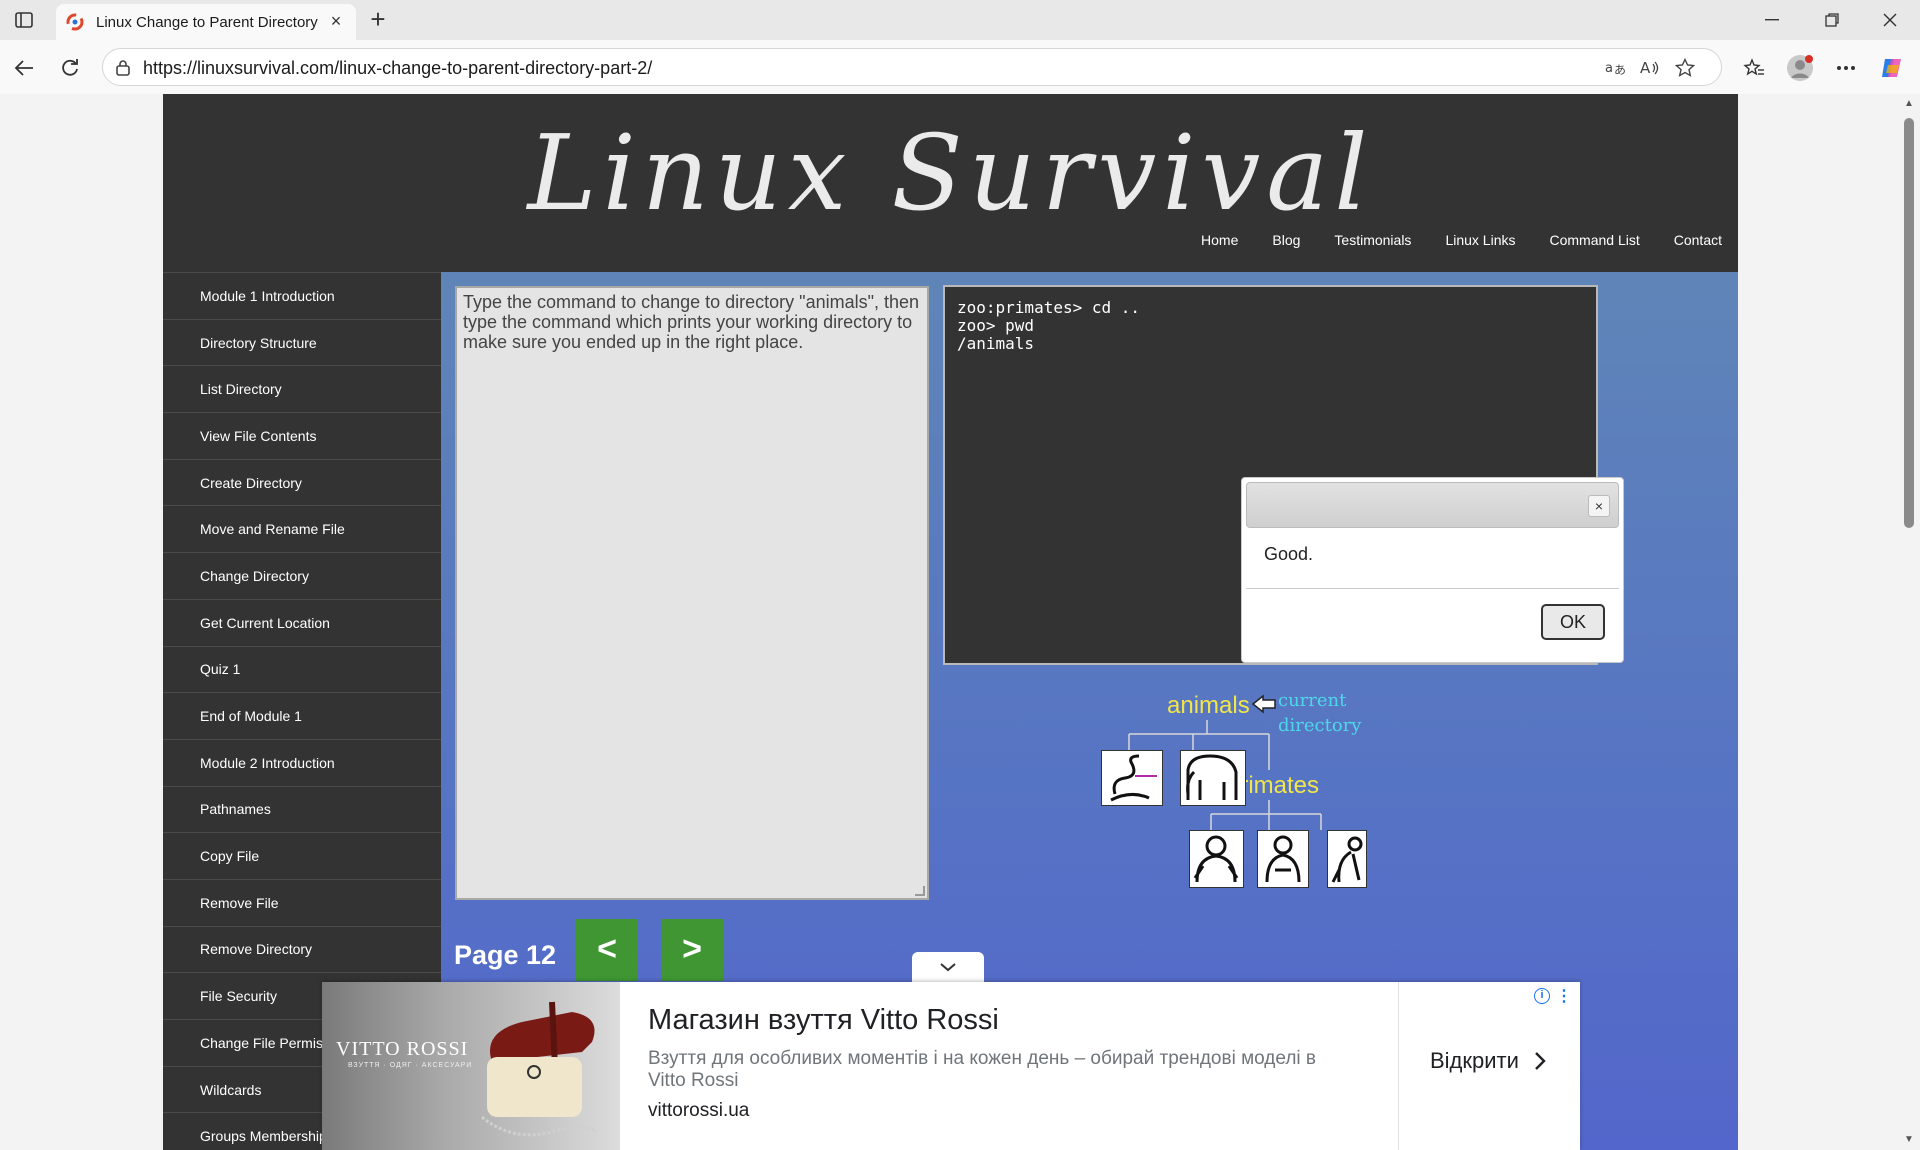  I want to click on nav-home: Home, so click(1219, 240).